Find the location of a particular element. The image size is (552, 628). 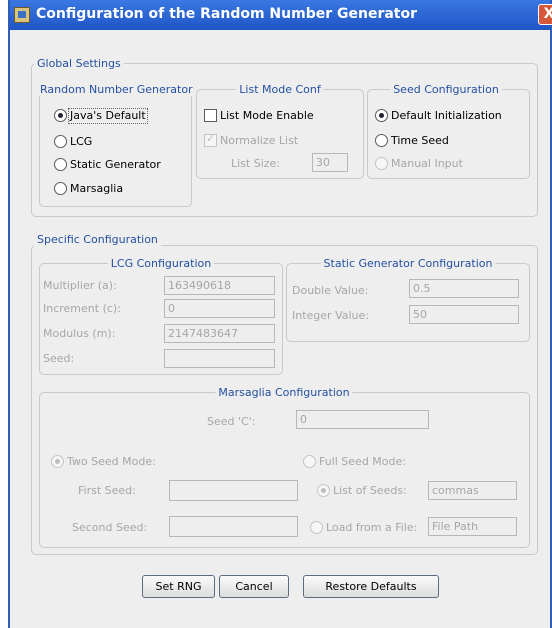

radio-static-generator: Static Generator is located at coordinates (107, 165).